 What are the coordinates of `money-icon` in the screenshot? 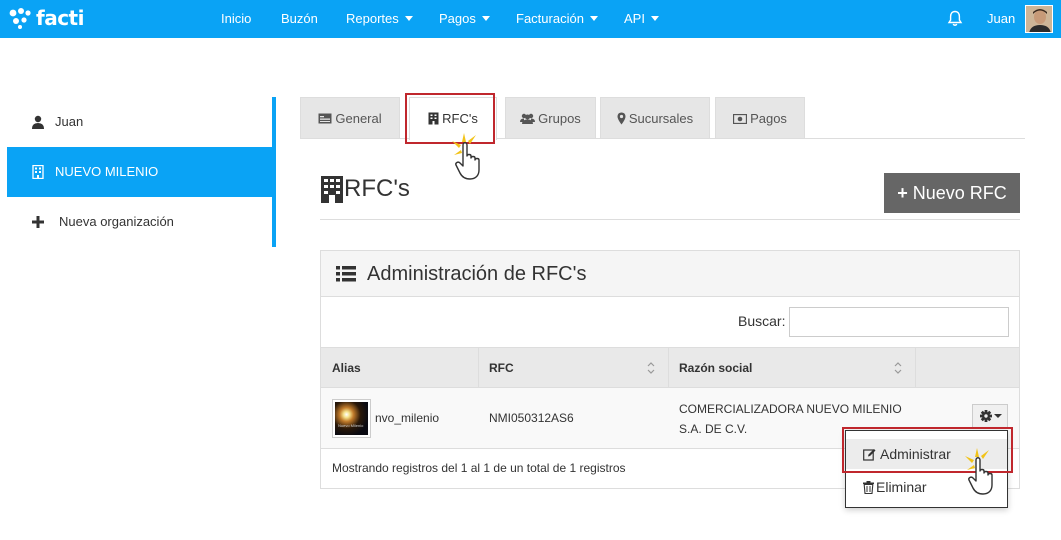 It's located at (740, 118).